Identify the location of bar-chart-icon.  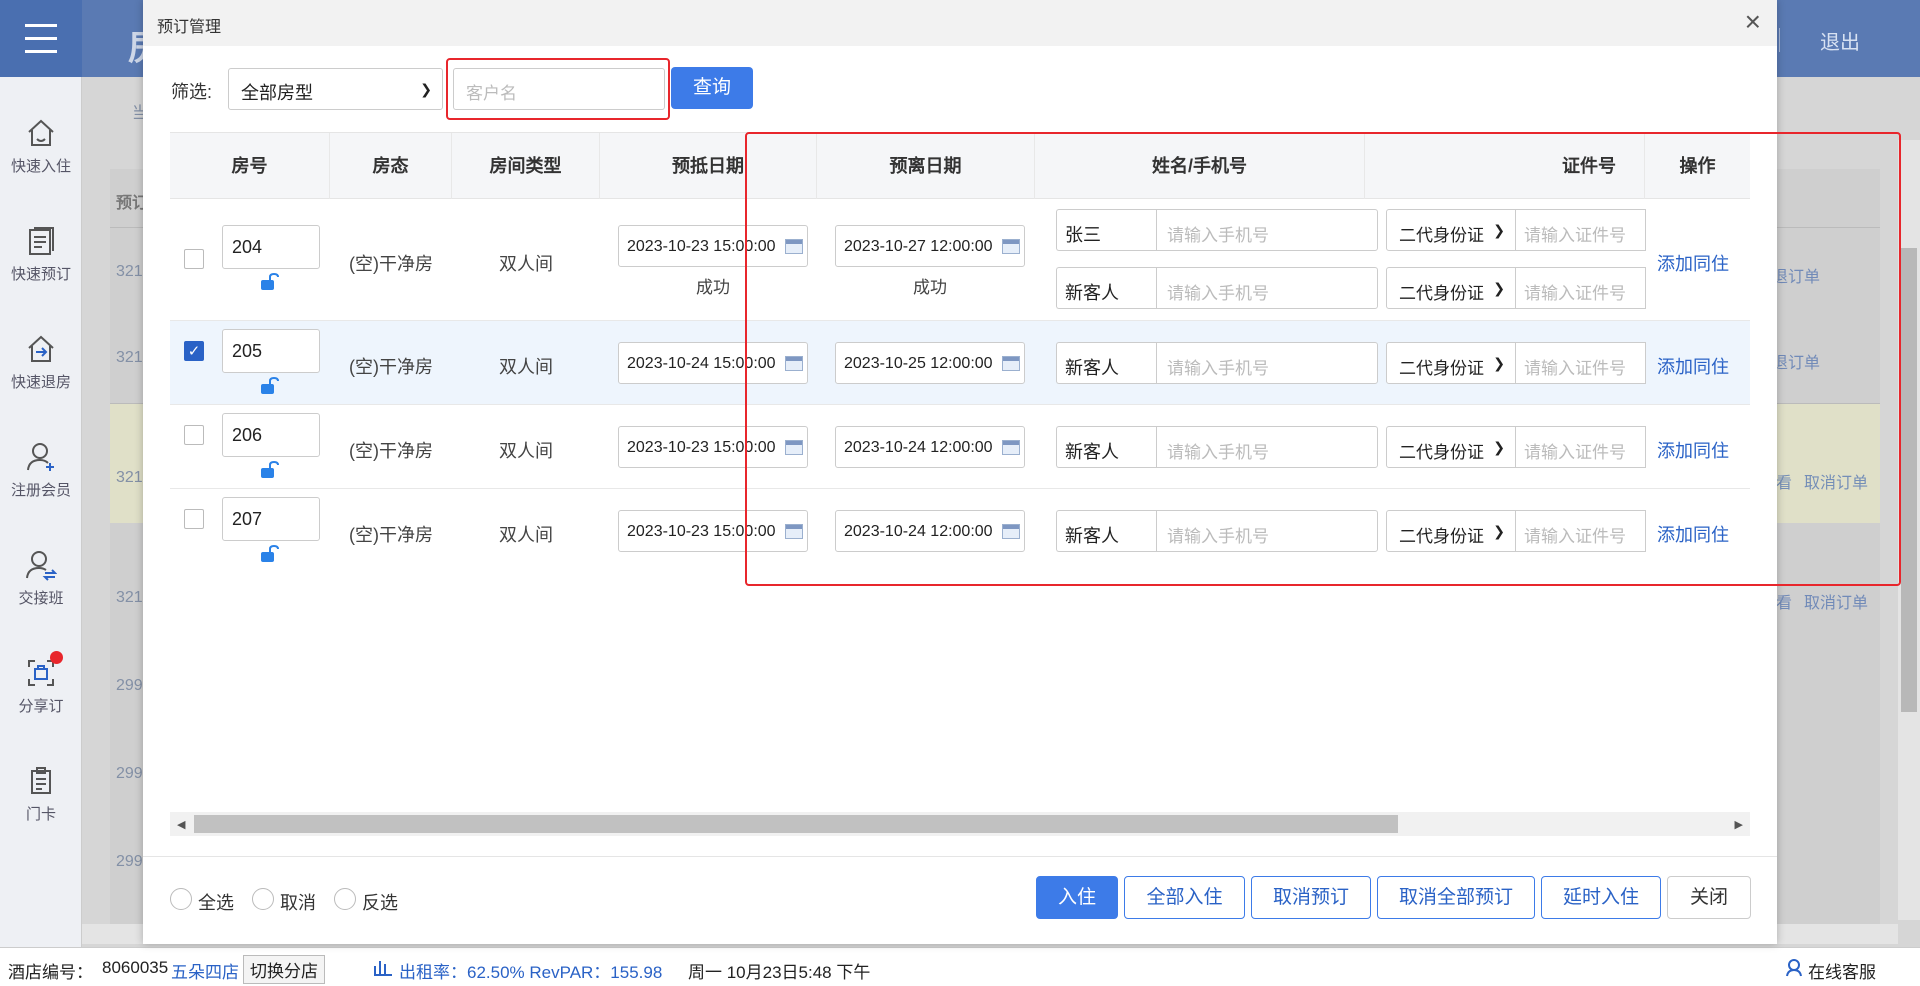
(383, 968).